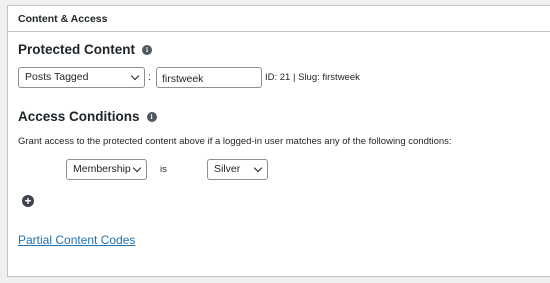 Image resolution: width=550 pixels, height=283 pixels. Describe the element at coordinates (279, 19) in the screenshot. I see `panel-title: Content & Access` at that location.